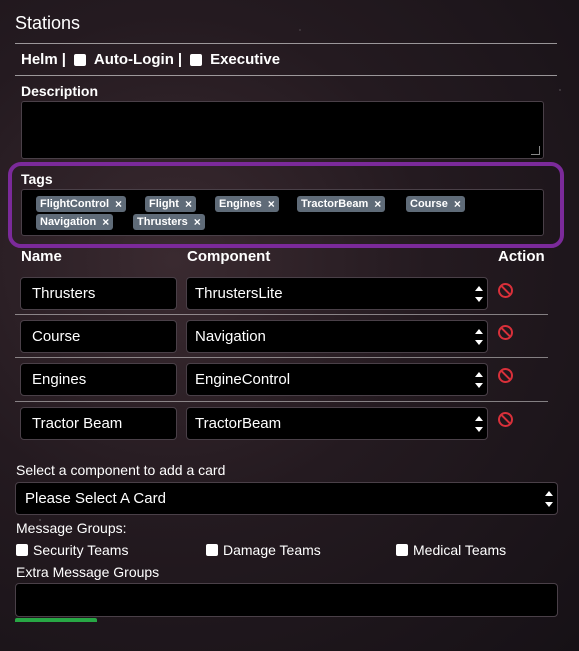  Describe the element at coordinates (75, 222) in the screenshot. I see `tag-chip: Navigation ×` at that location.